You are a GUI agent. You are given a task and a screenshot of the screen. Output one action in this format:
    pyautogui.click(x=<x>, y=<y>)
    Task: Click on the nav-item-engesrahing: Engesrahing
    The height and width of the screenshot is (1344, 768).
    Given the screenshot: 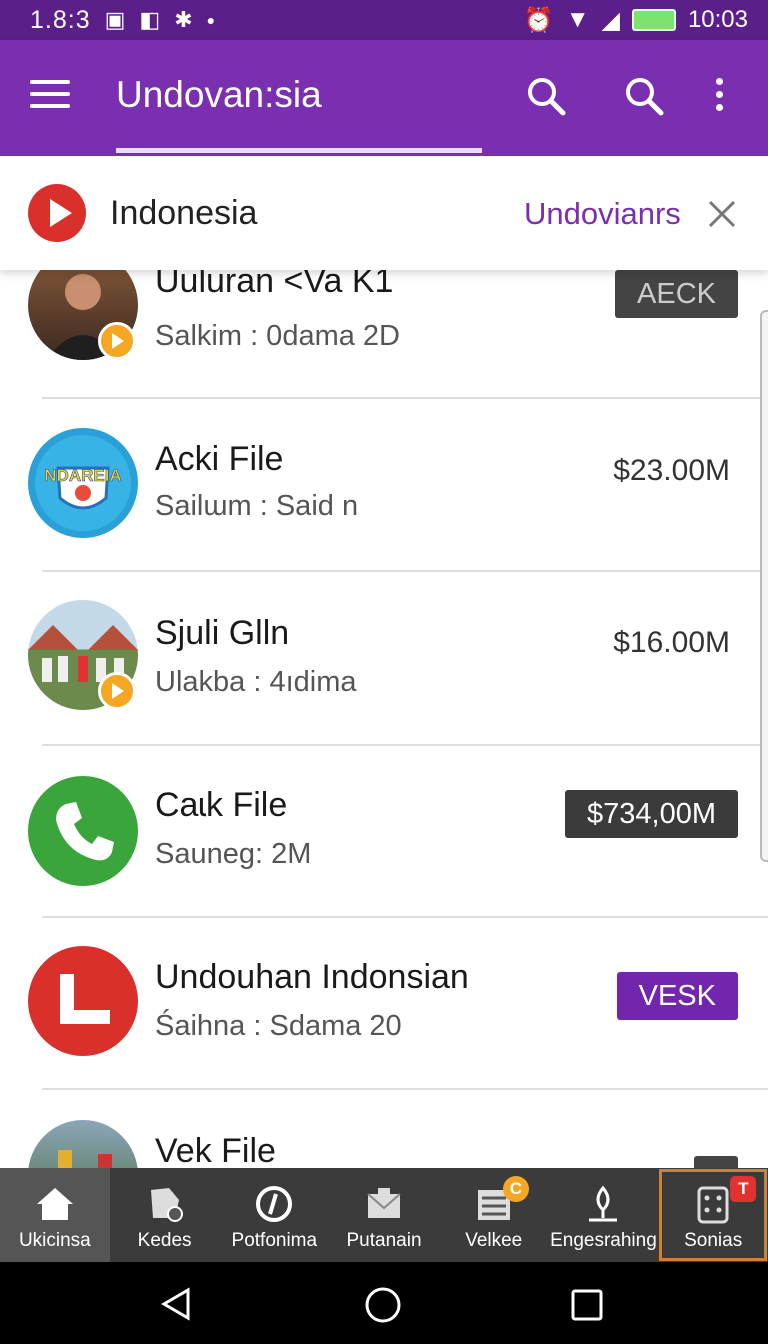 What is the action you would take?
    pyautogui.click(x=604, y=1215)
    